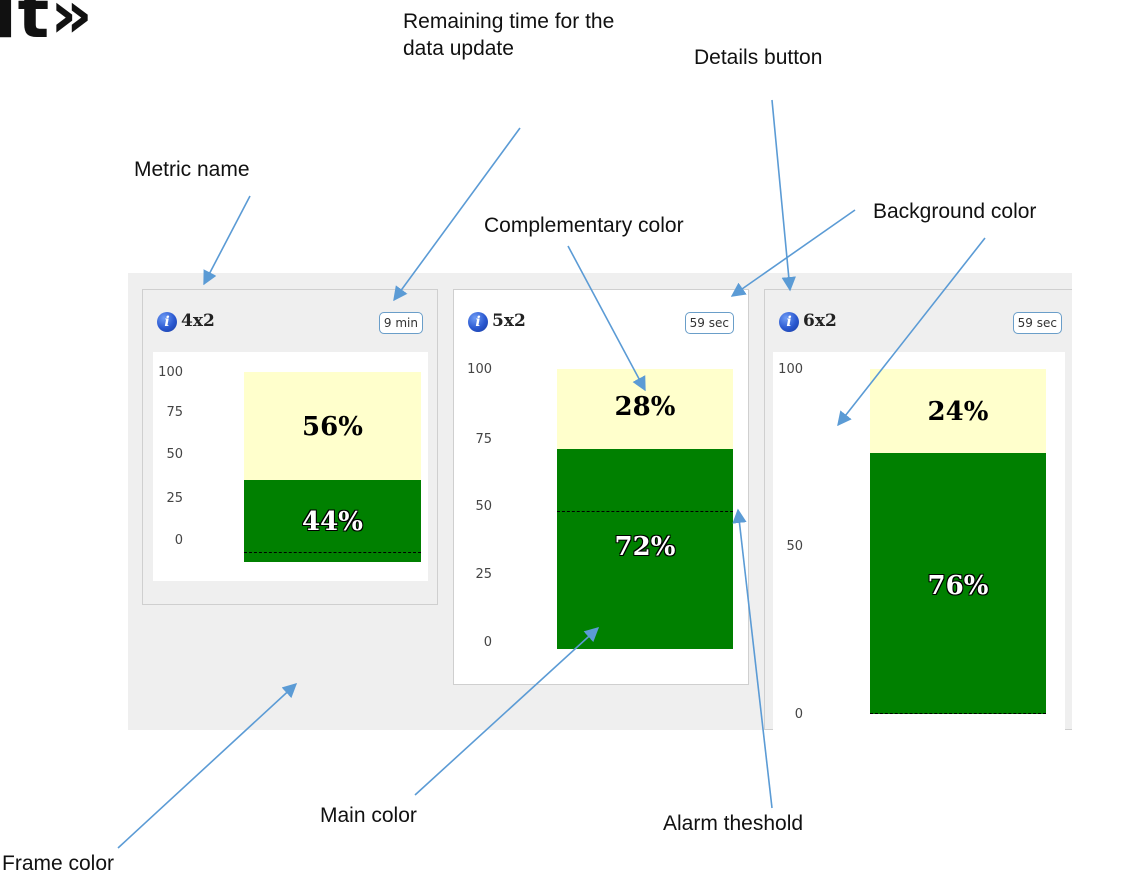  Describe the element at coordinates (457, 214) in the screenshot. I see `arrow-remaining-time` at that location.